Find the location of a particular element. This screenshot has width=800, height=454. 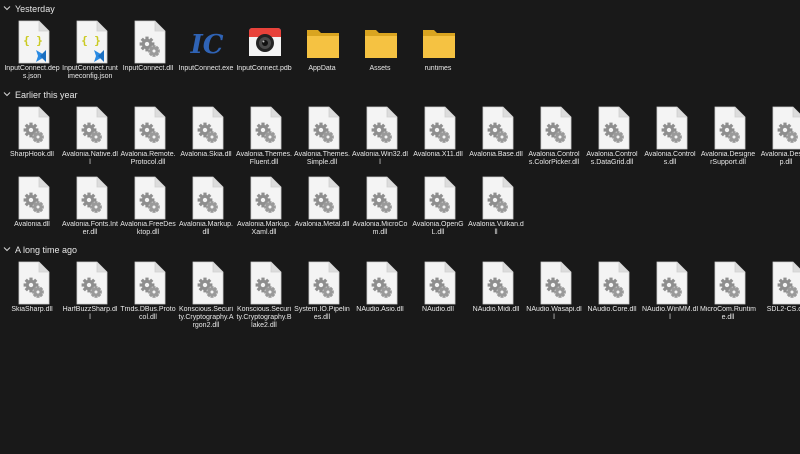

file-item: Avalonia.Remote.Protocol.dll is located at coordinates (148, 142).